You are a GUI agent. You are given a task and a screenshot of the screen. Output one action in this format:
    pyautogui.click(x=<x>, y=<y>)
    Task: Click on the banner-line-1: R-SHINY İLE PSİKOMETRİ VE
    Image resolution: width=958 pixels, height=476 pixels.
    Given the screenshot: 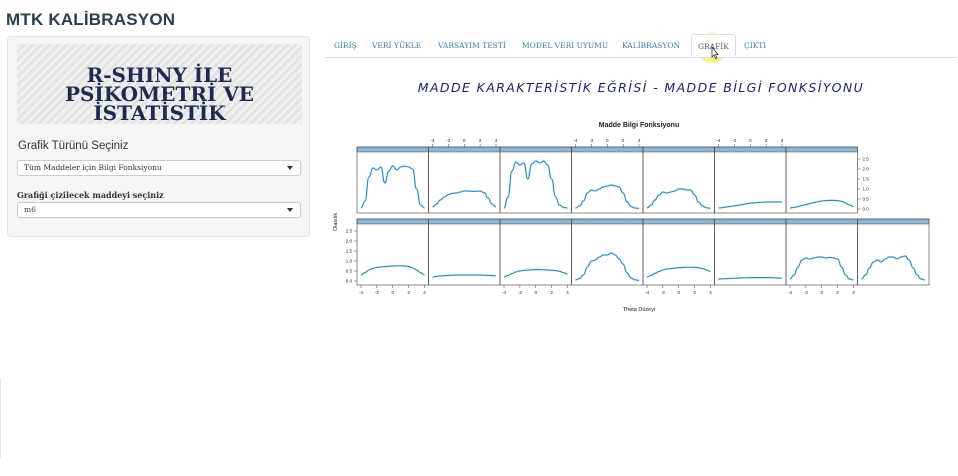 What is the action you would take?
    pyautogui.click(x=159, y=84)
    